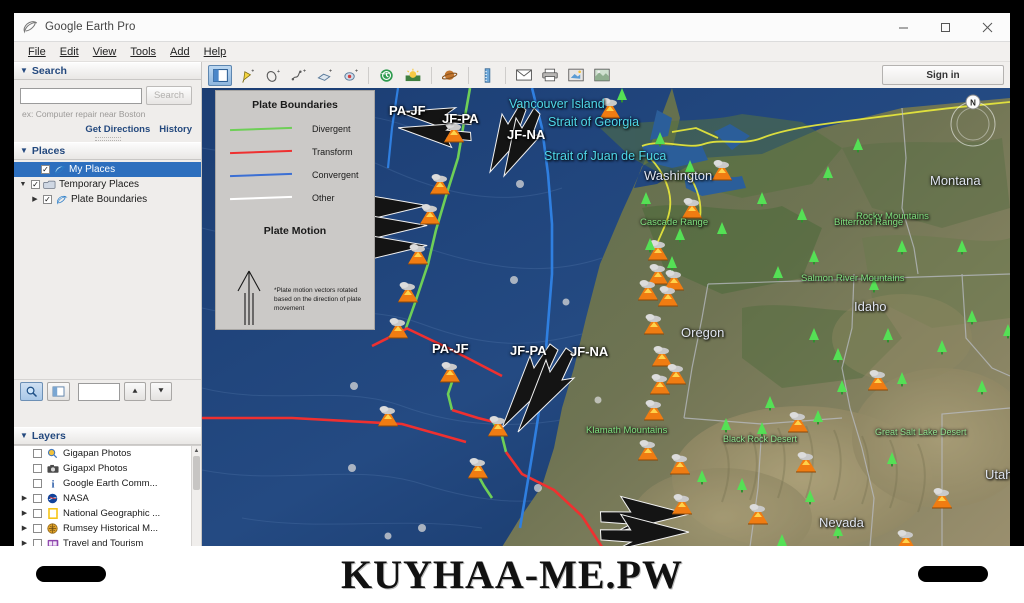  I want to click on historical-imagery-icon, so click(387, 75).